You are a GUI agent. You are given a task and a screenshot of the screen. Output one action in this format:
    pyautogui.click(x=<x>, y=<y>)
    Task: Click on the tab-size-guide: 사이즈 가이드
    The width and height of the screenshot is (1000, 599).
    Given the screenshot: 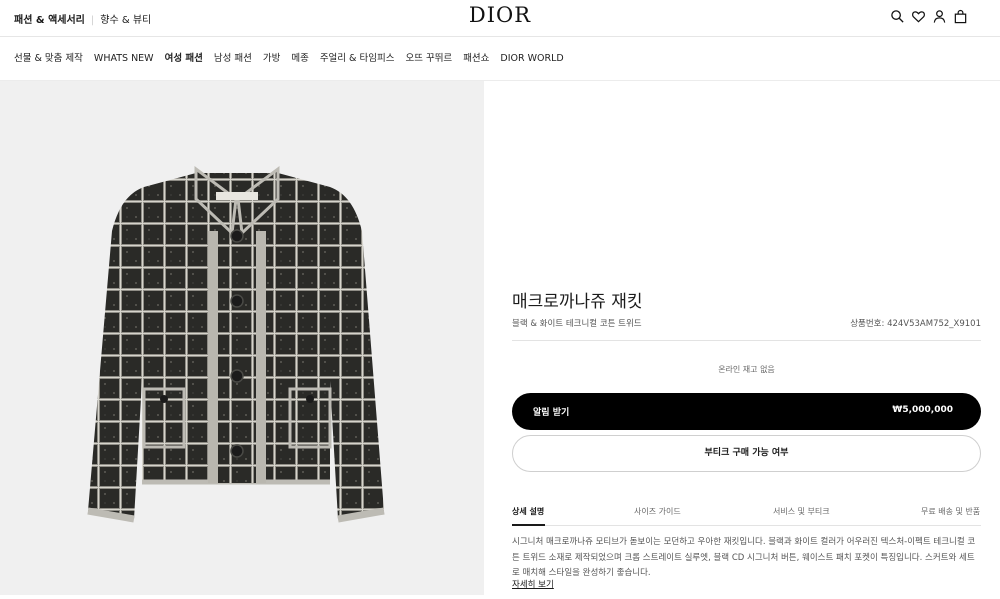 What is the action you would take?
    pyautogui.click(x=657, y=511)
    